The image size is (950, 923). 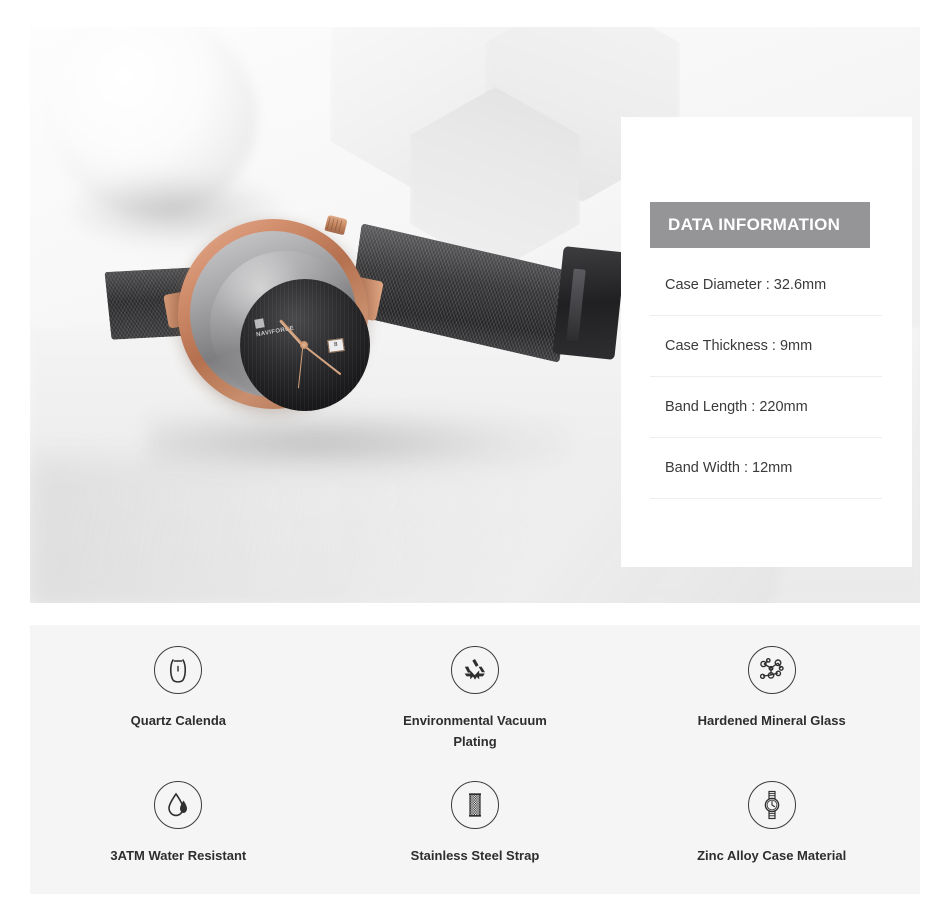 What do you see at coordinates (460, 293) in the screenshot?
I see `watch-band-right` at bounding box center [460, 293].